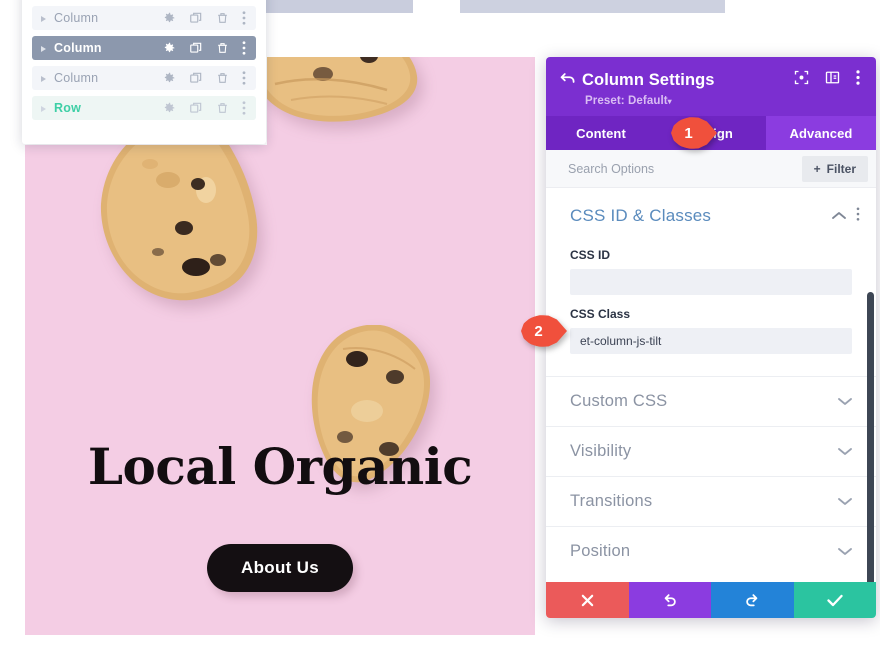 The height and width of the screenshot is (648, 880). I want to click on accordion-label: Position, so click(600, 551).